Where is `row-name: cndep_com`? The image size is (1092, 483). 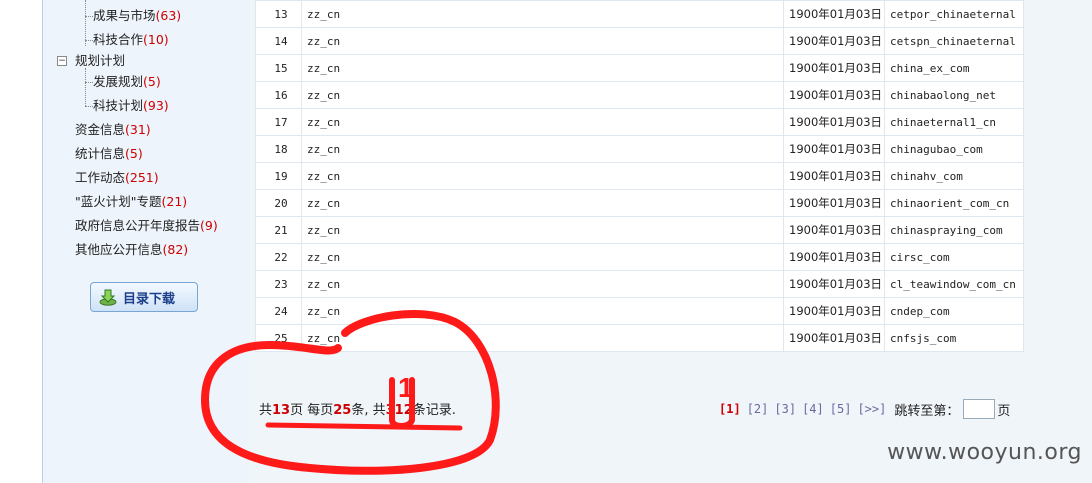
row-name: cndep_com is located at coordinates (954, 311).